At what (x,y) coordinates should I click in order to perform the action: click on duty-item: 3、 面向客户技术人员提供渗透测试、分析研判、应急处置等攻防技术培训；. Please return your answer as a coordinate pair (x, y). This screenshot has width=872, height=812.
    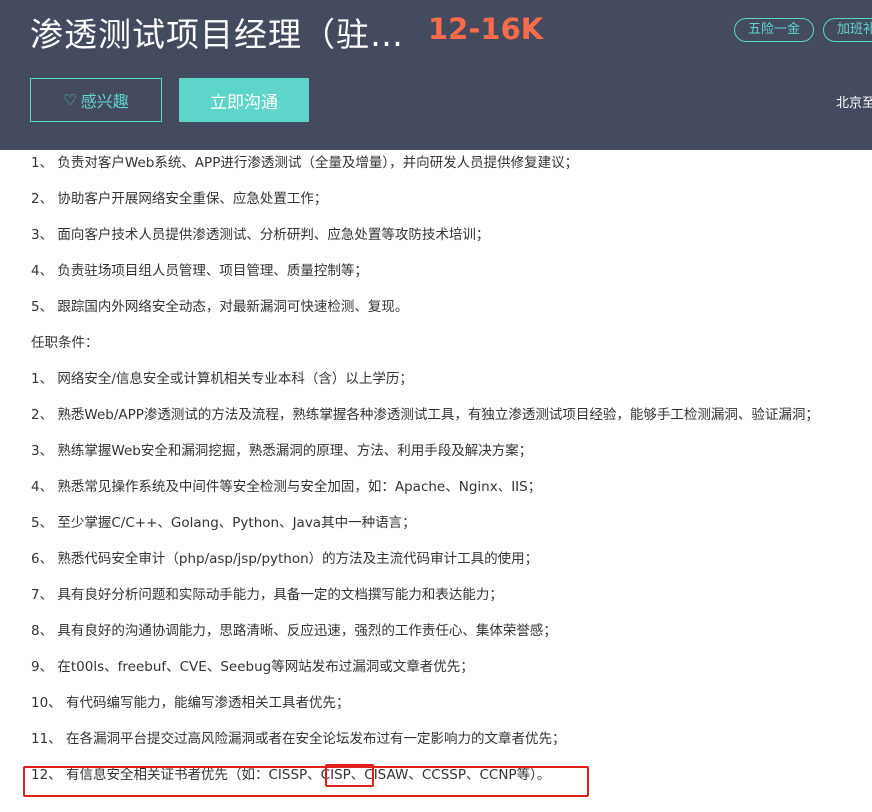
    Looking at the image, I should click on (260, 235).